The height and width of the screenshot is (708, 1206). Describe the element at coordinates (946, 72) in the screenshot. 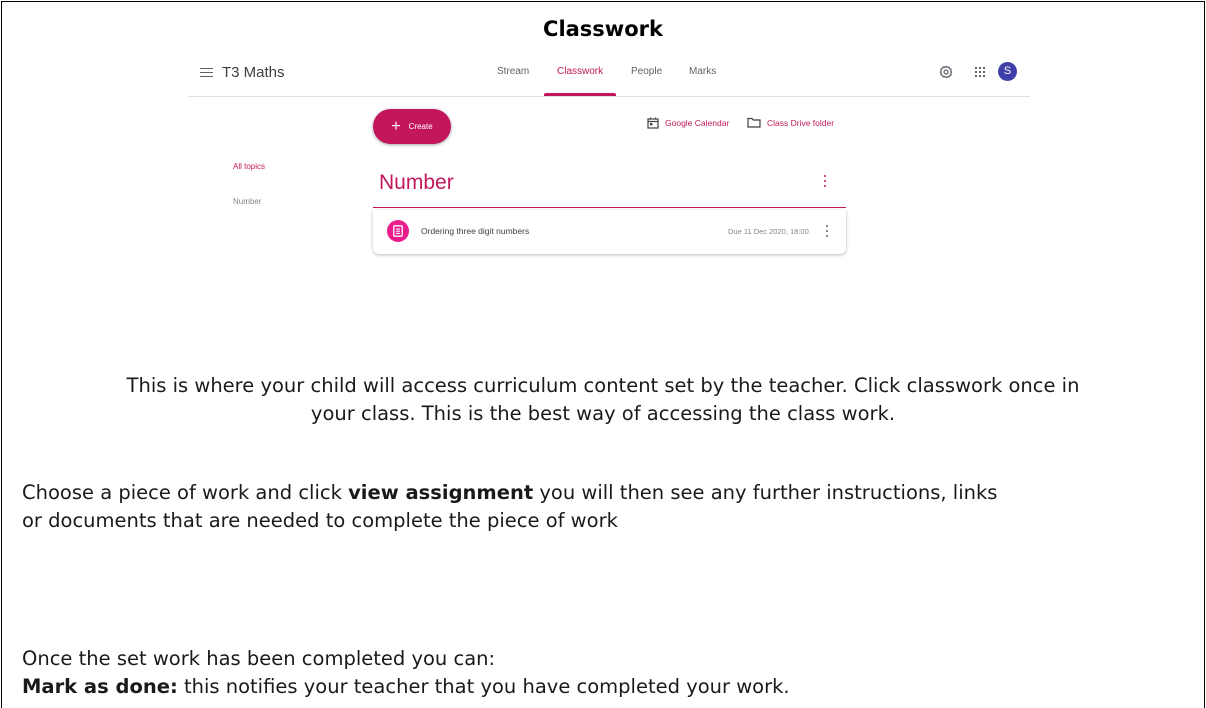

I see `settings-icon` at that location.